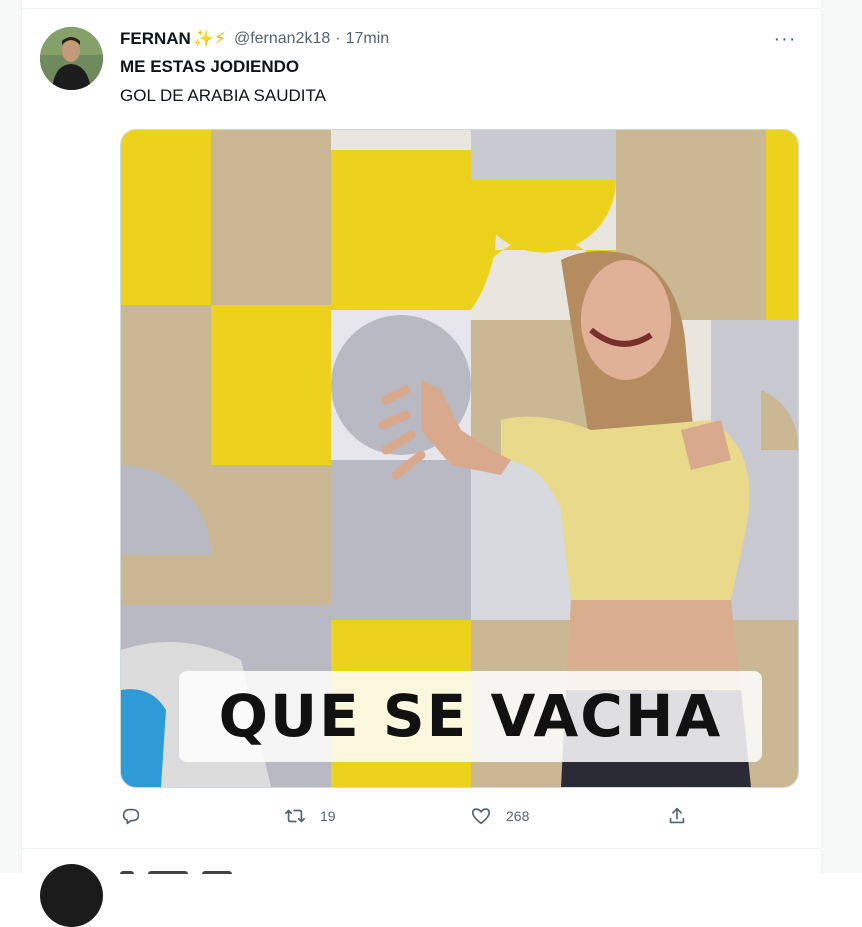  What do you see at coordinates (499, 816) in the screenshot?
I see `like-button: 268` at bounding box center [499, 816].